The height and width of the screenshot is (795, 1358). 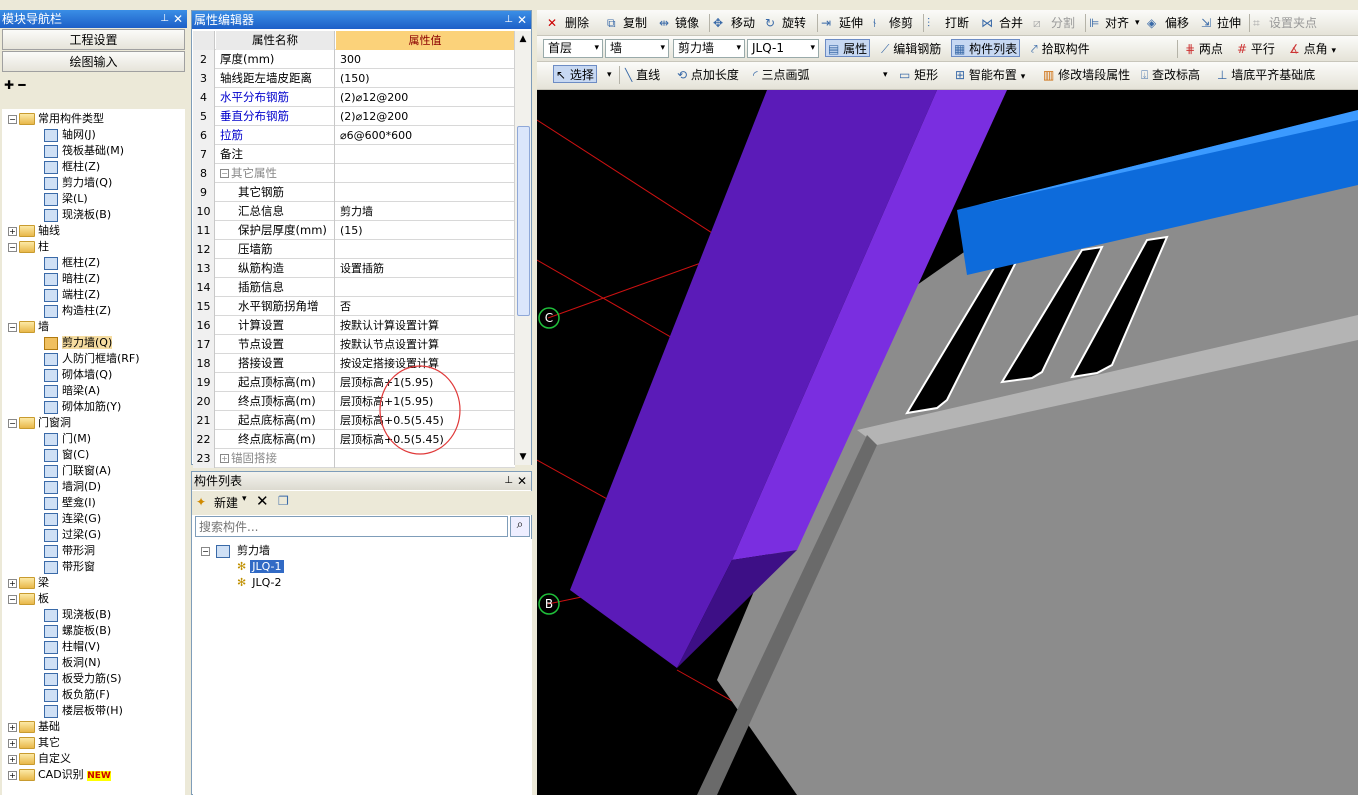 I want to click on tree-item: 梁(L), so click(x=66, y=199).